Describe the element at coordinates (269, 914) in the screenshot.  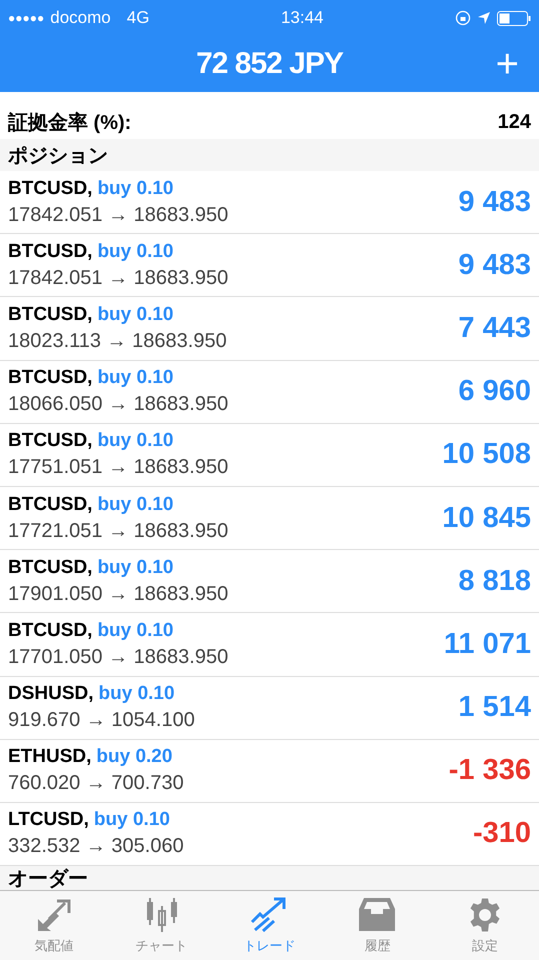
I see `trend-arrow-icon` at that location.